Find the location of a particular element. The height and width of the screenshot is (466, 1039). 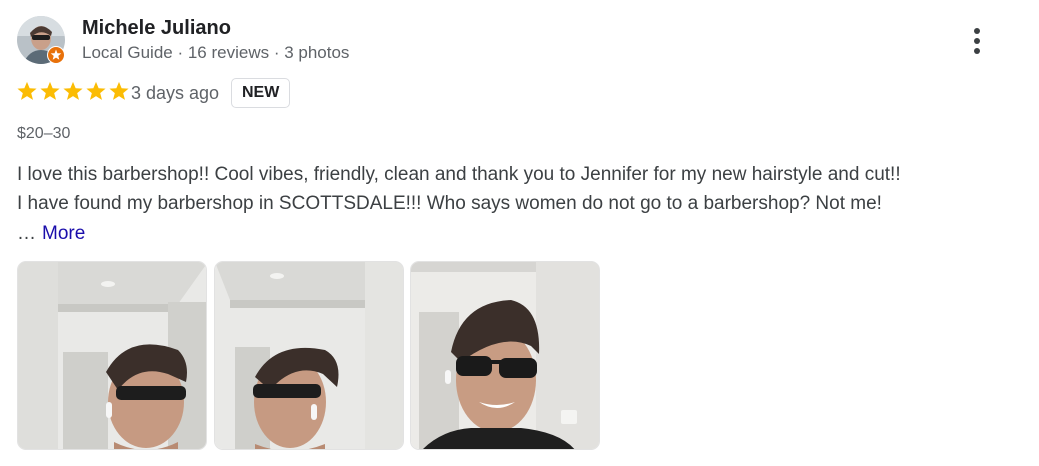

more-link: More is located at coordinates (63, 233).